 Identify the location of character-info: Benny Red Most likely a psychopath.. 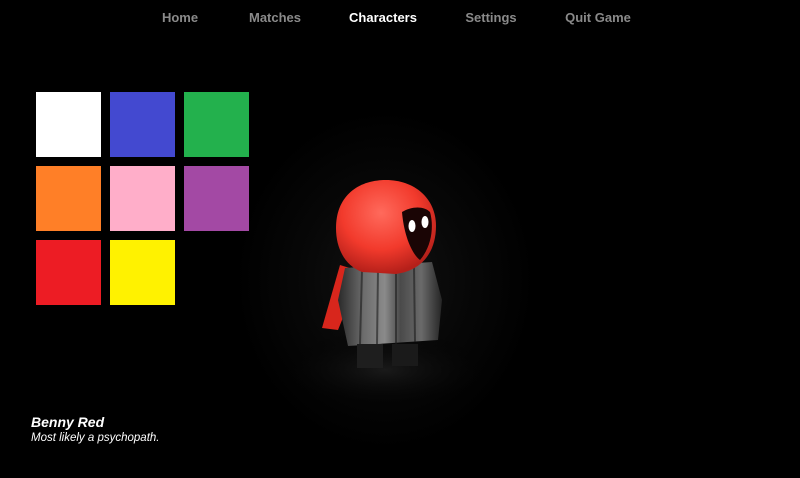
(95, 429).